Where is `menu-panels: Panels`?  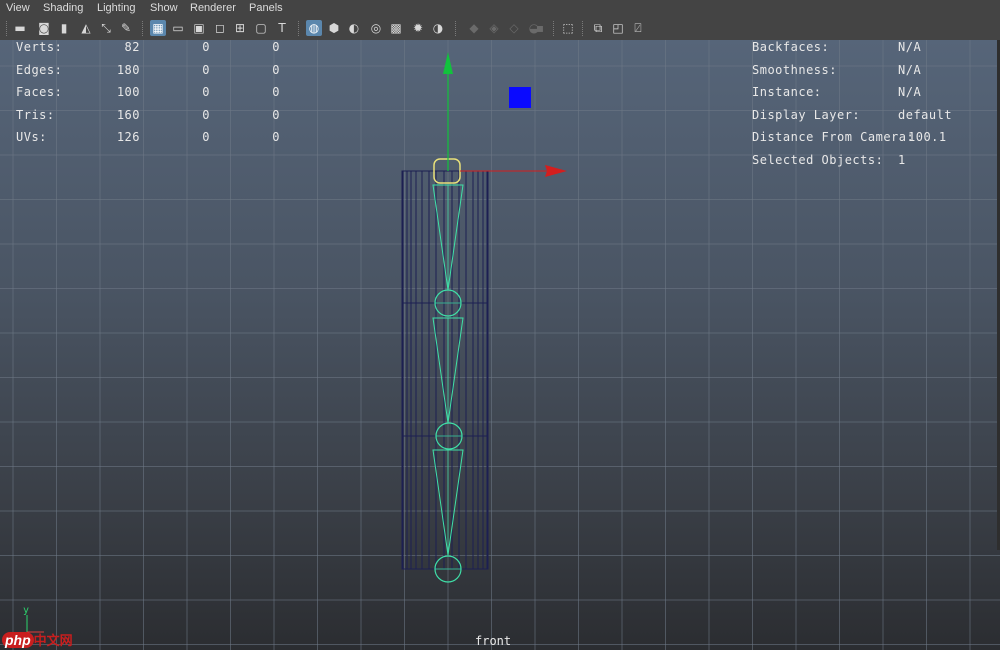
menu-panels: Panels is located at coordinates (266, 8).